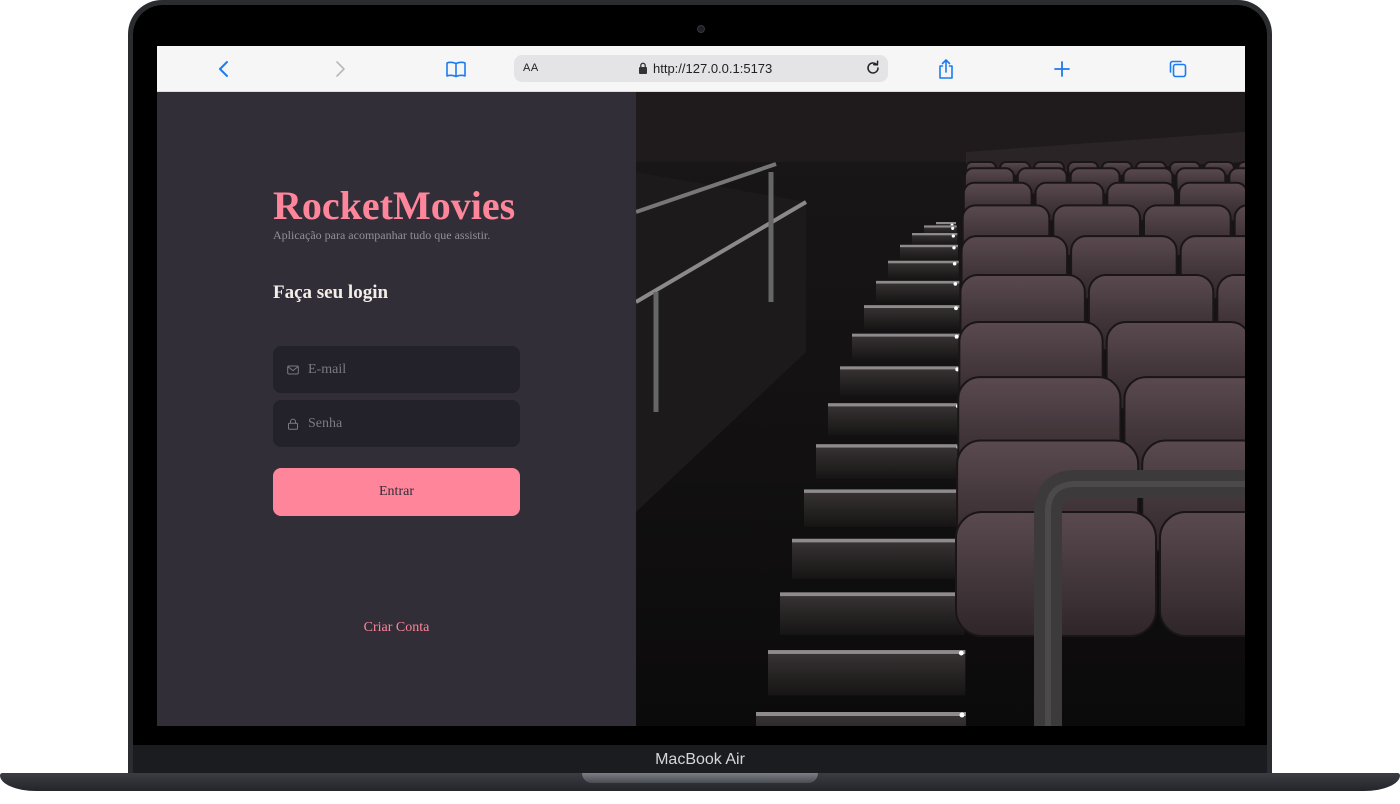 This screenshot has height=804, width=1400. What do you see at coordinates (224, 69) in the screenshot?
I see `back-icon` at bounding box center [224, 69].